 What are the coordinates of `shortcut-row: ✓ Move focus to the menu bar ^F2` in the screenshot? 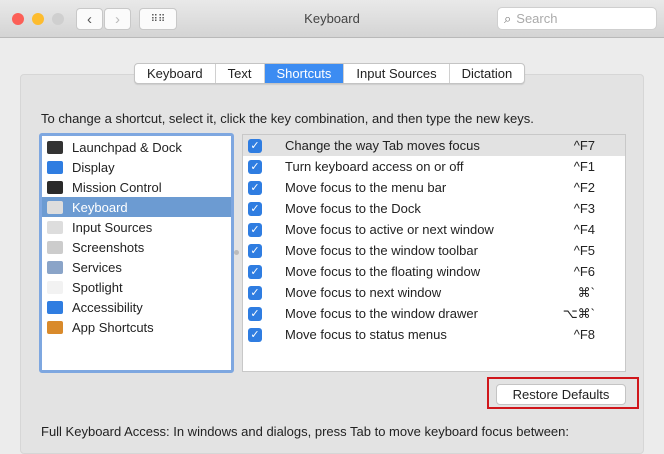 It's located at (434, 187).